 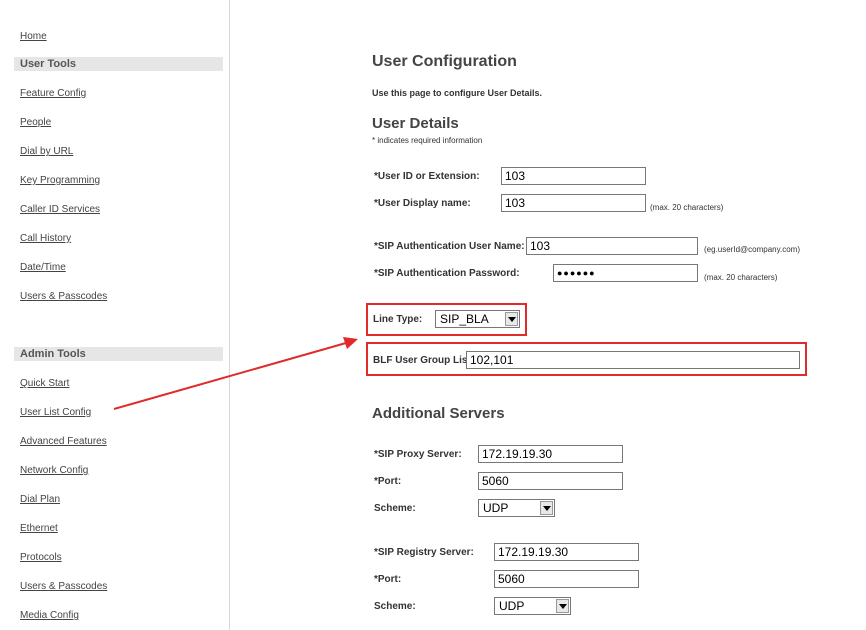 I want to click on display-name-field: 103, so click(x=573, y=203).